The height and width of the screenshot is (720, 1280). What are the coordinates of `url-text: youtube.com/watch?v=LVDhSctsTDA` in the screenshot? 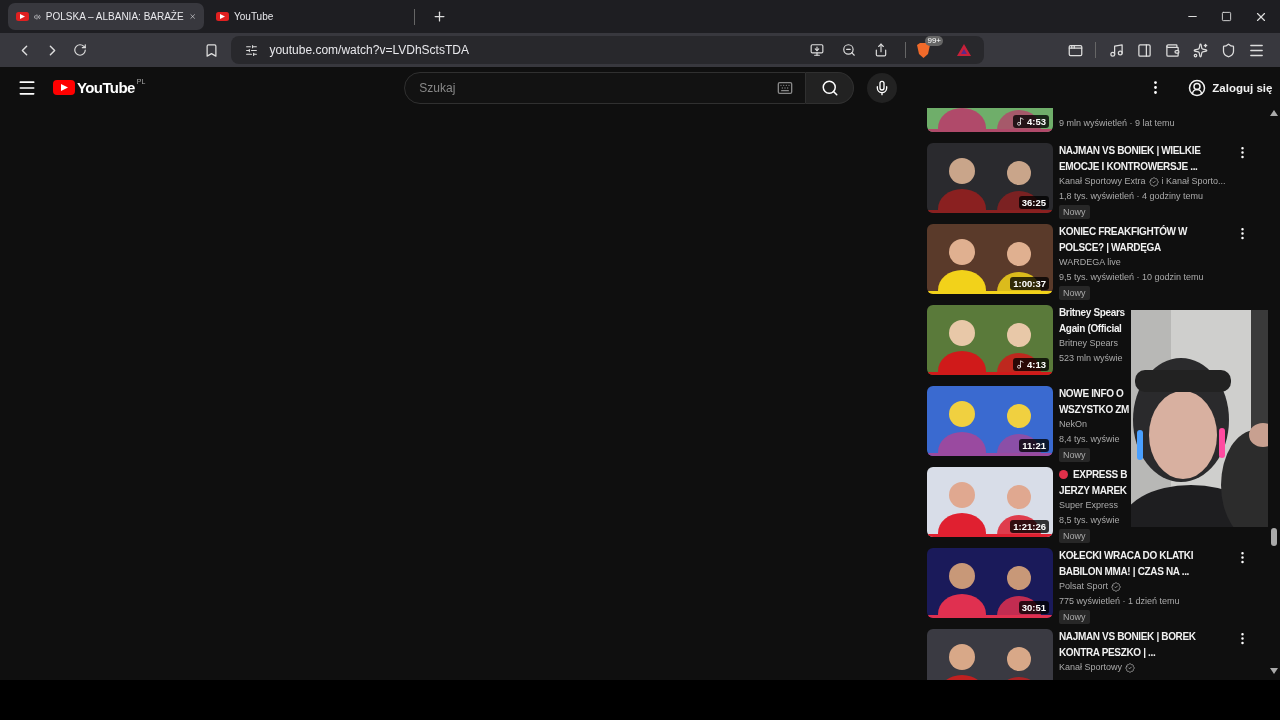 It's located at (369, 50).